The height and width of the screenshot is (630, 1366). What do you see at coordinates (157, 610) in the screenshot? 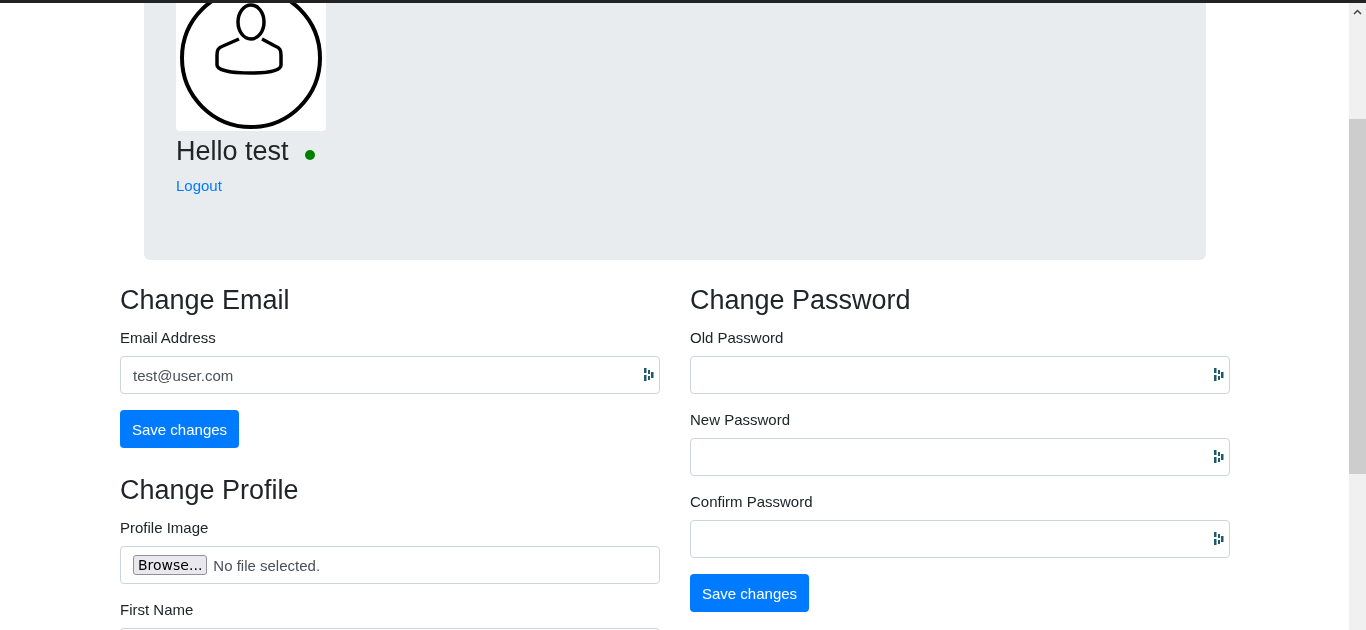
I see `field-label: First Name` at bounding box center [157, 610].